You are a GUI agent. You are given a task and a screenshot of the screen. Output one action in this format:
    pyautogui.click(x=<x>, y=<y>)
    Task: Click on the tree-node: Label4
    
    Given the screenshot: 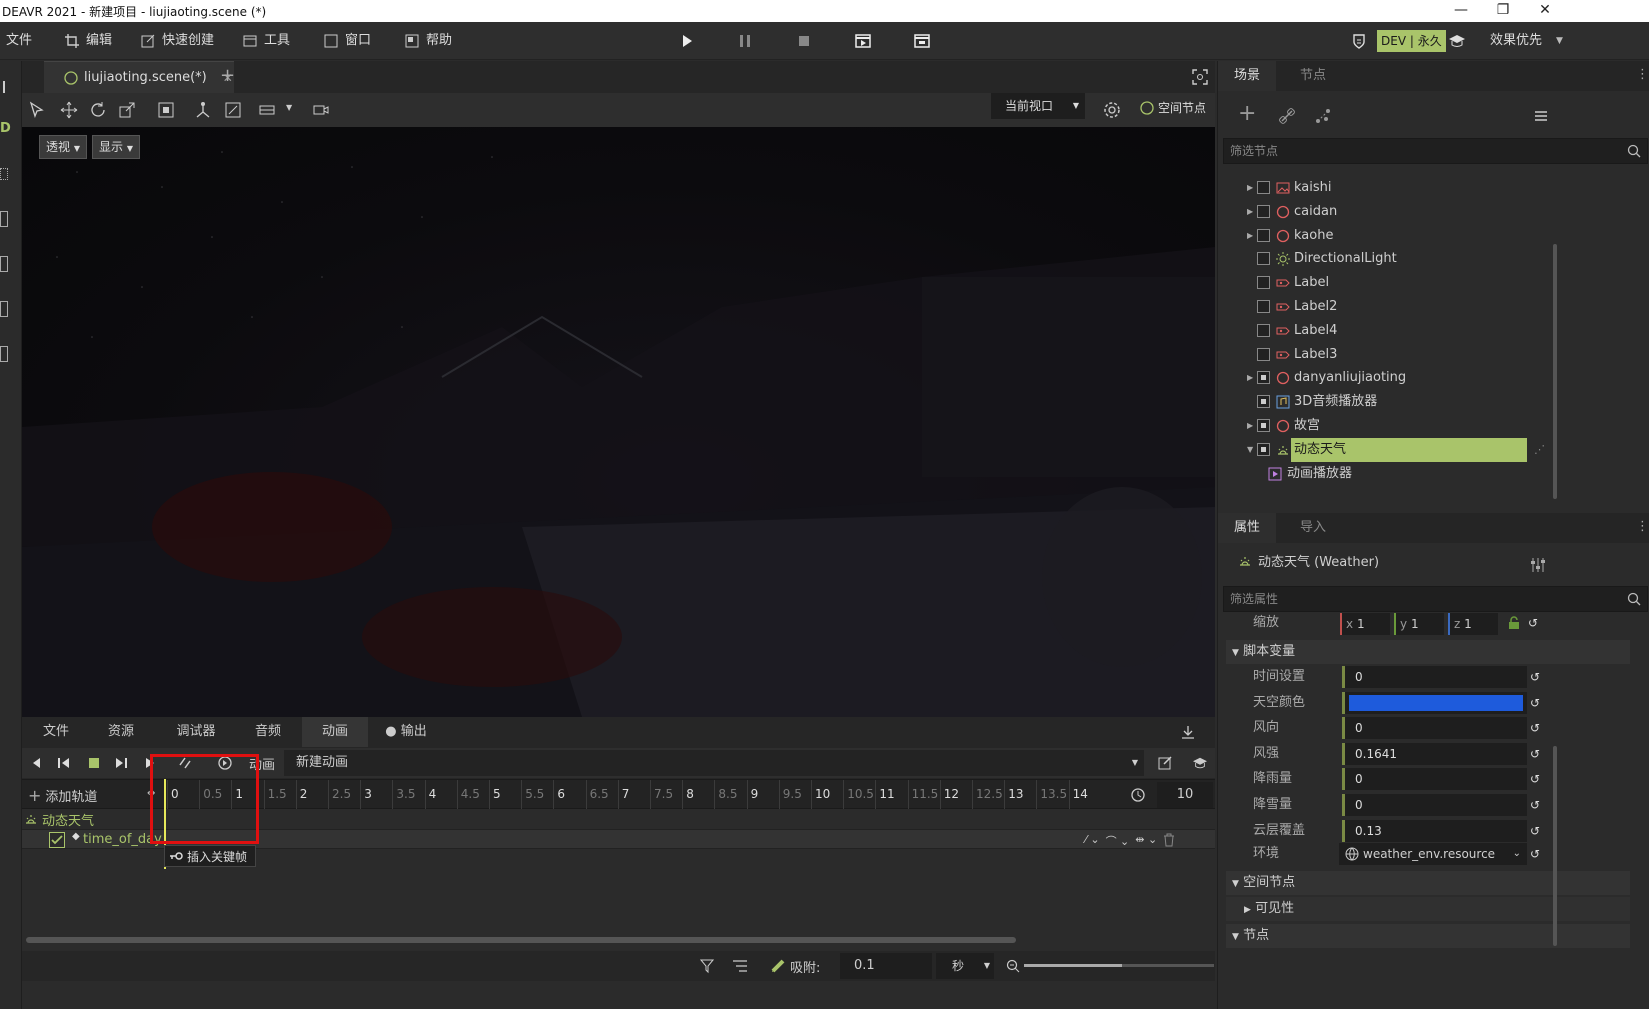 What is the action you would take?
    pyautogui.click(x=1433, y=331)
    